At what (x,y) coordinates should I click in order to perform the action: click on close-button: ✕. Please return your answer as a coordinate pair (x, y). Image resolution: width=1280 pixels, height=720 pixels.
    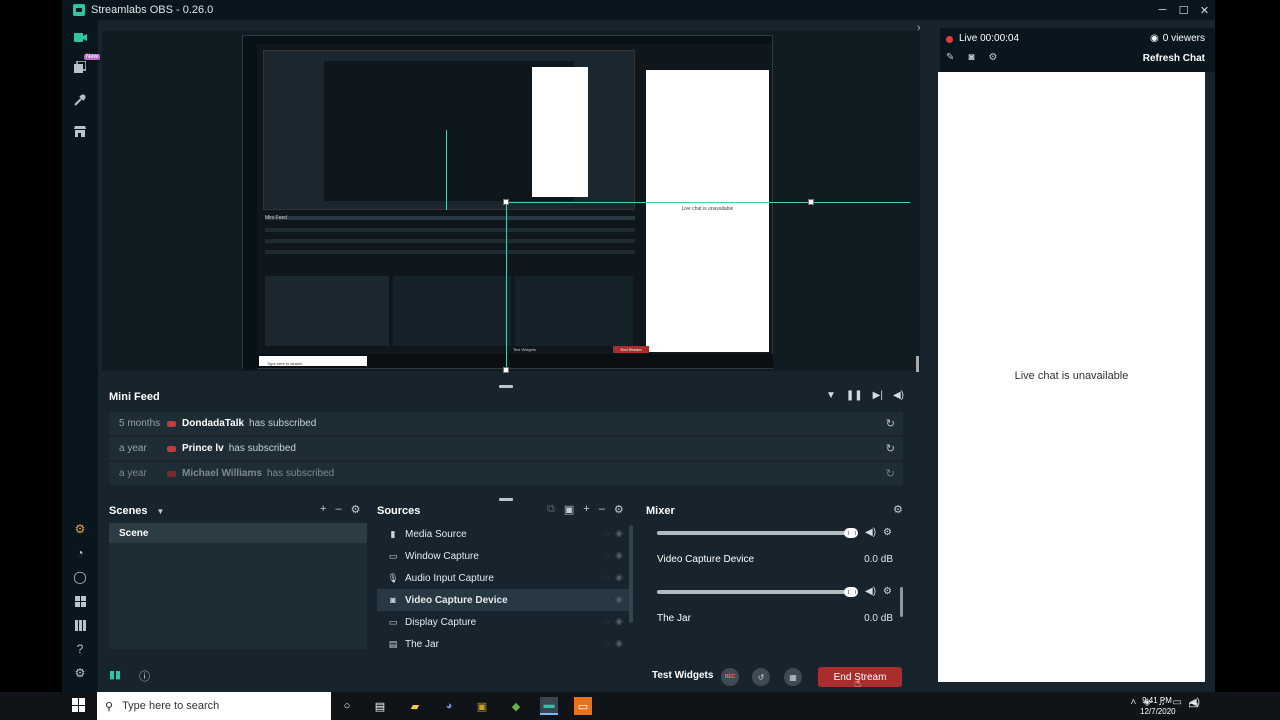
    Looking at the image, I should click on (1204, 10).